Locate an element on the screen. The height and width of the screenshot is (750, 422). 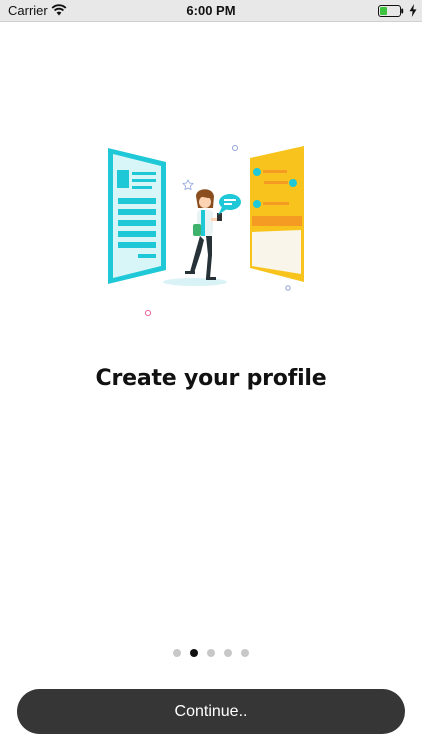
profile-card-left is located at coordinates (137, 216).